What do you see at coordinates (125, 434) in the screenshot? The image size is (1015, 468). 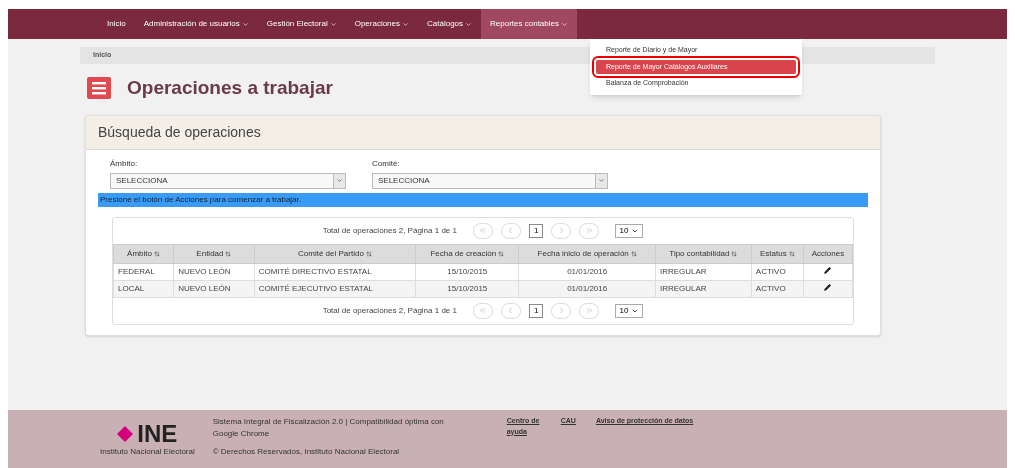 I see `diamond-logo-icon` at bounding box center [125, 434].